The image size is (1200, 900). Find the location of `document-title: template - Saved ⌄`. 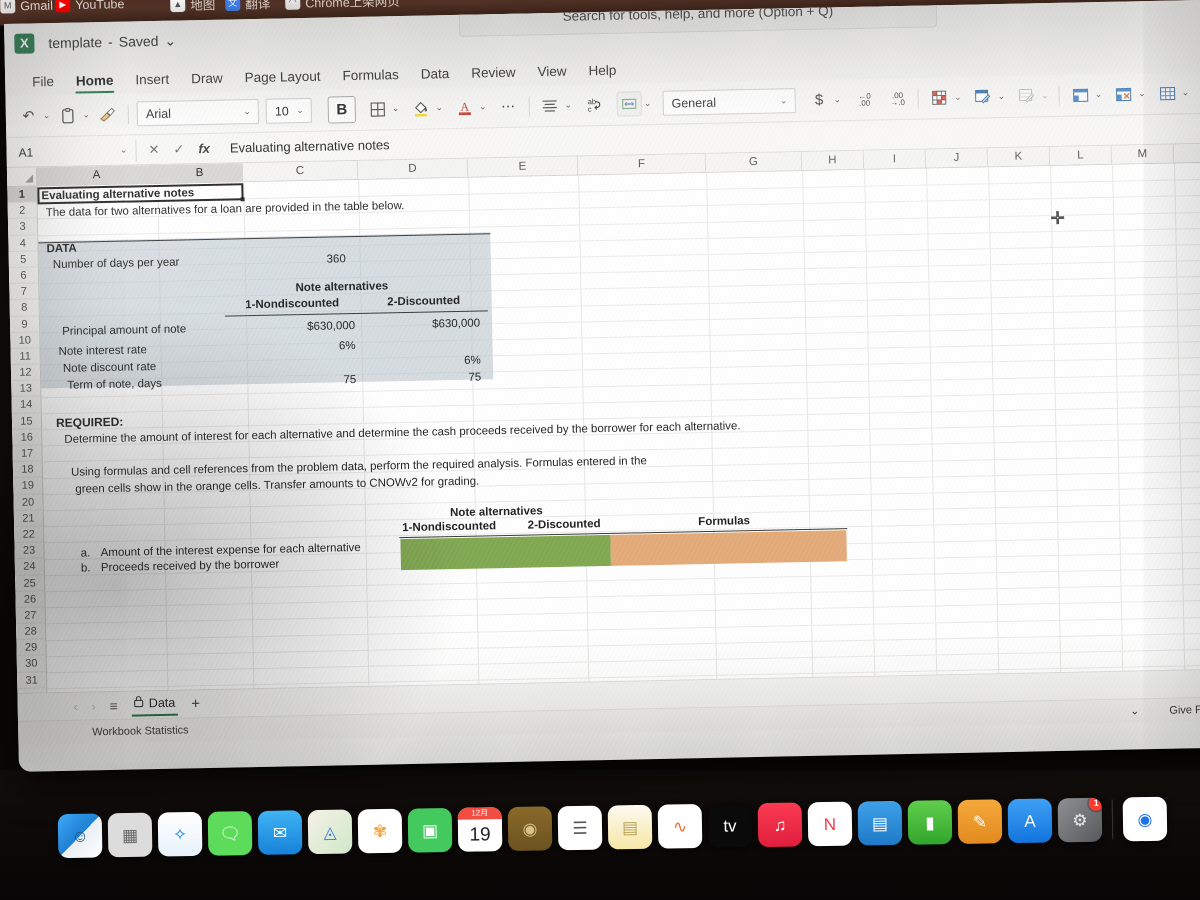

document-title: template - Saved ⌄ is located at coordinates (112, 42).